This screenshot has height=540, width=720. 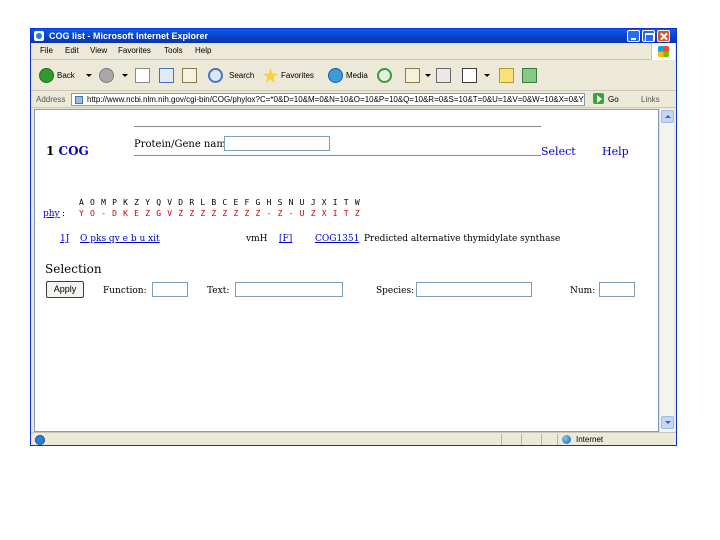 I want to click on internet-zone-icon, so click(x=566, y=439).